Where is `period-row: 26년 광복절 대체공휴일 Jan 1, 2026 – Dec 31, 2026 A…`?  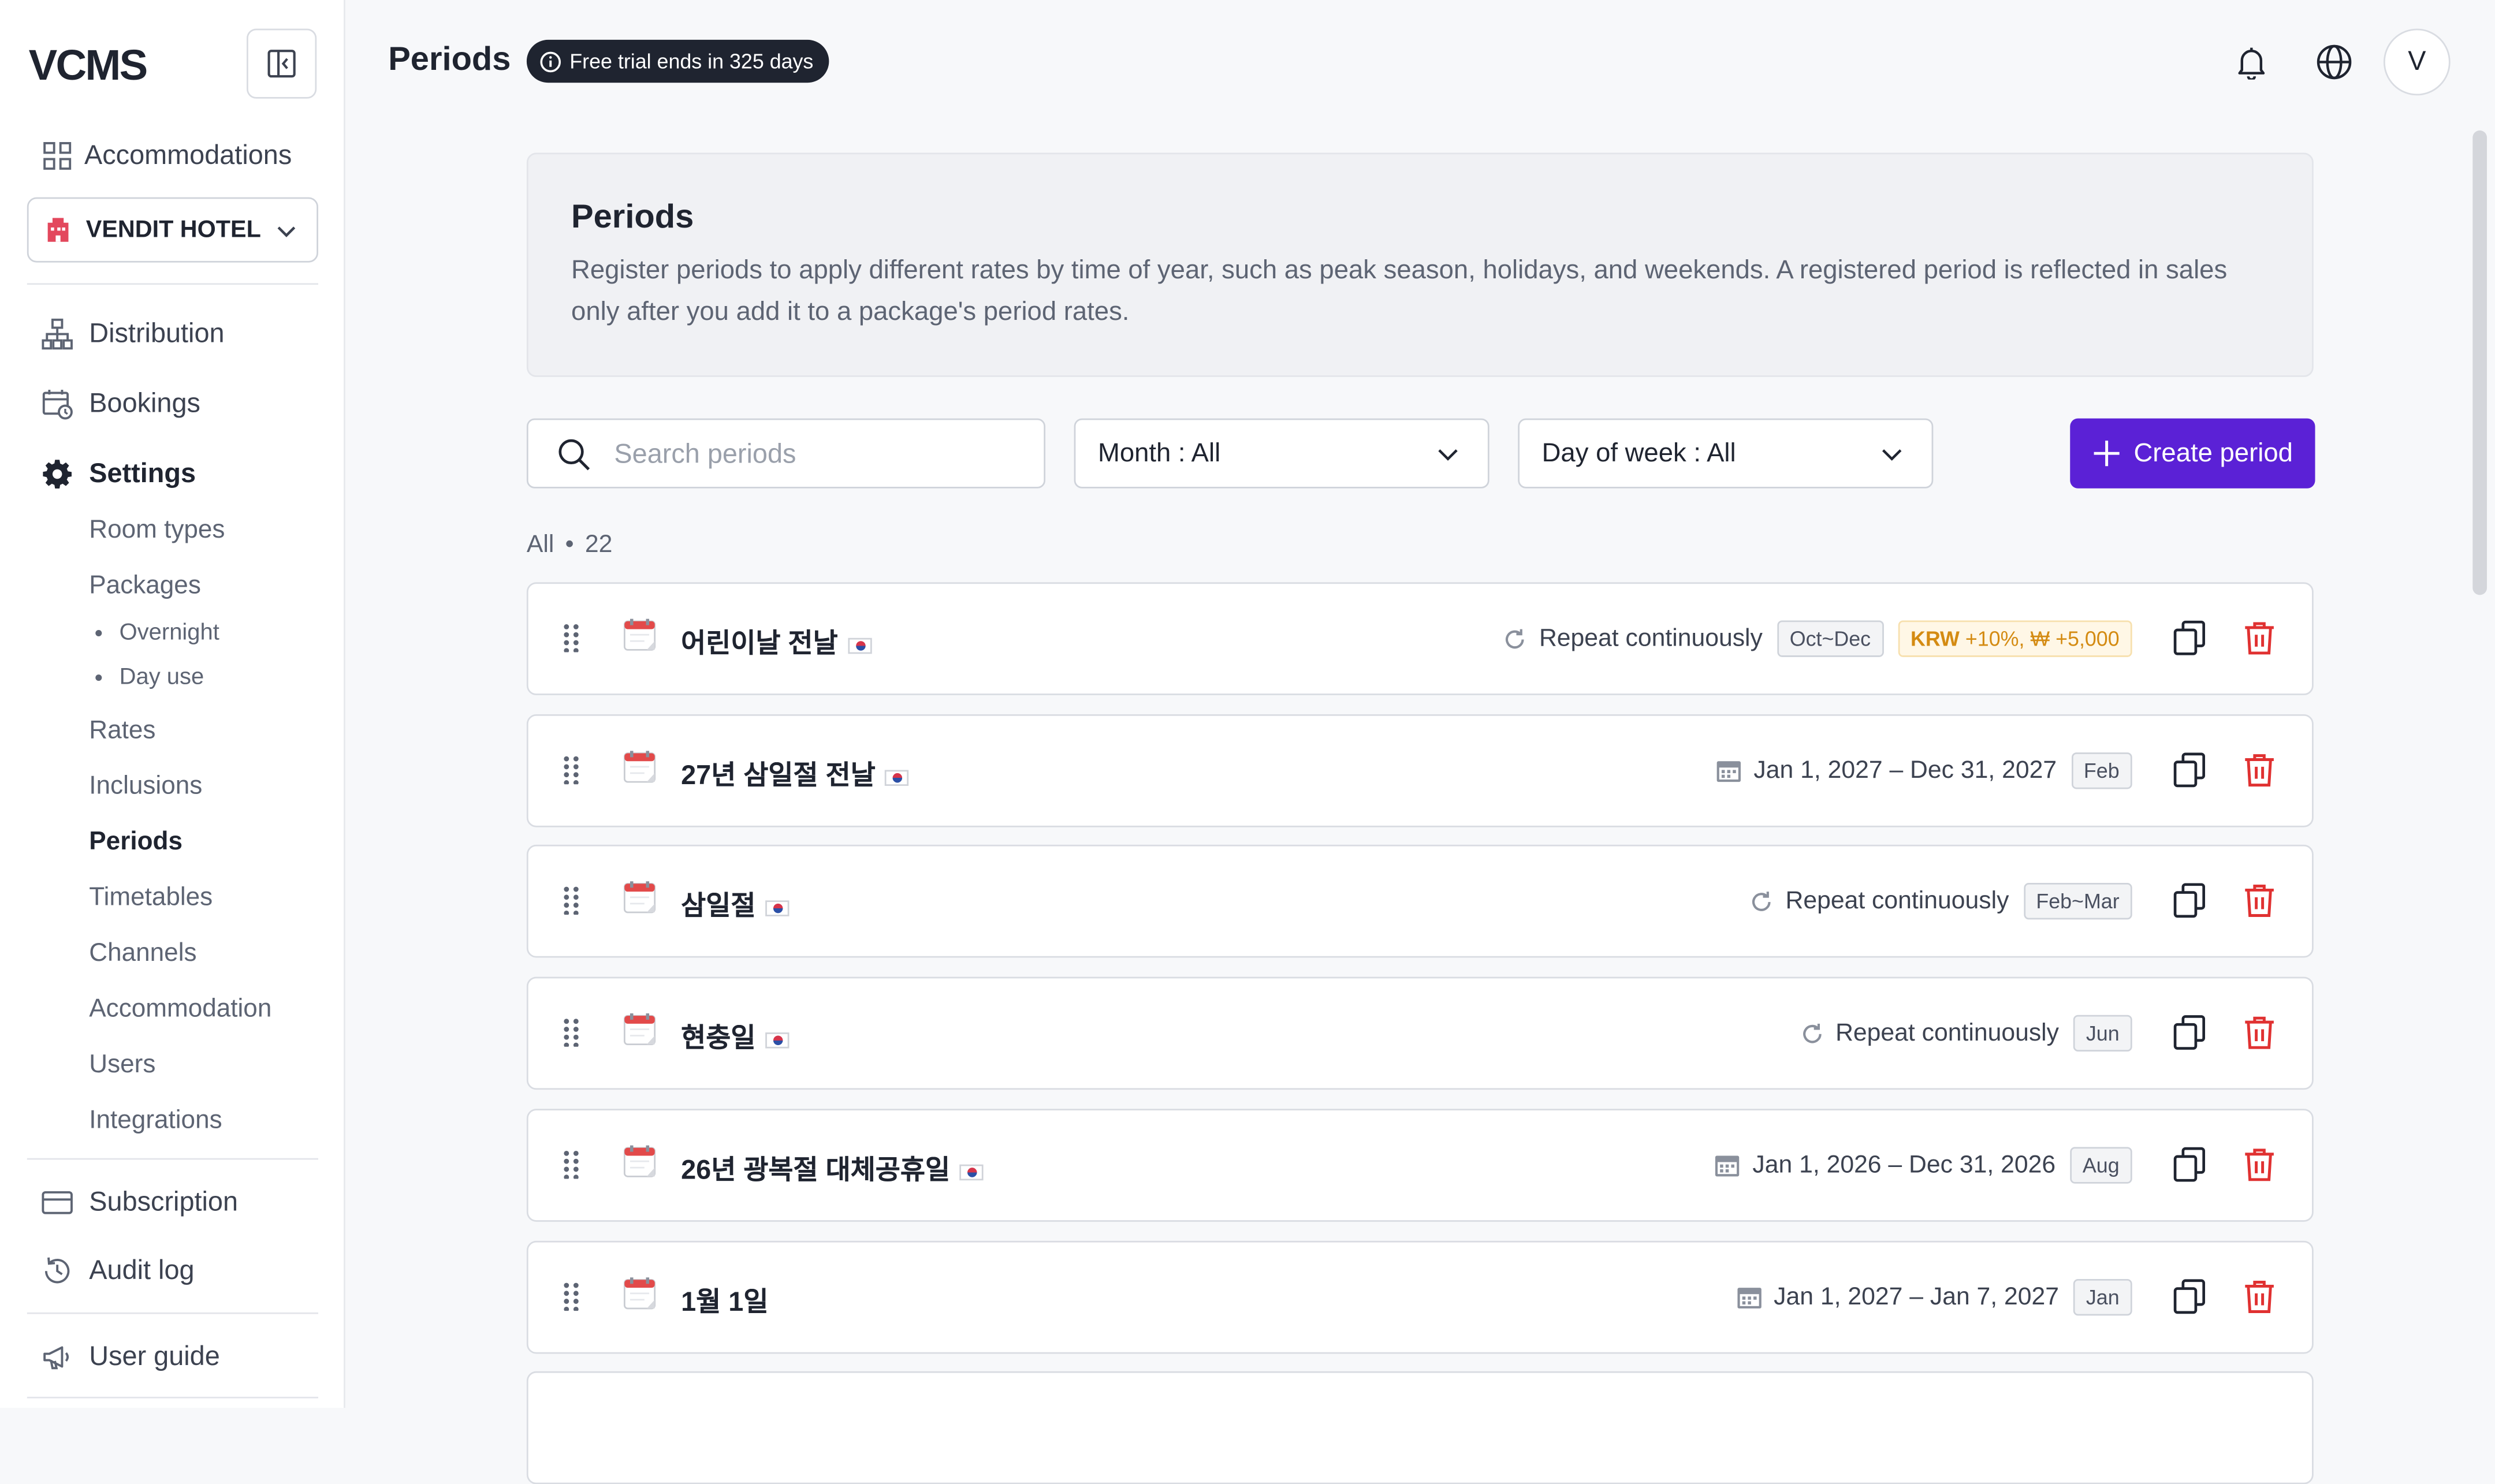
period-row: 26년 광복절 대체공휴일 Jan 1, 2026 – Dec 31, 2026 A… is located at coordinates (1420, 1165).